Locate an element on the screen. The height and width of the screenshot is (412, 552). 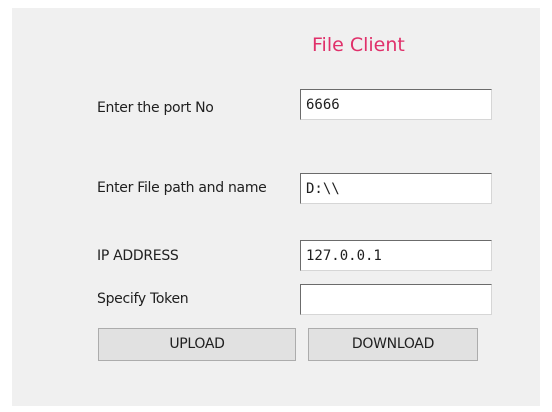
file-path-input is located at coordinates (396, 188).